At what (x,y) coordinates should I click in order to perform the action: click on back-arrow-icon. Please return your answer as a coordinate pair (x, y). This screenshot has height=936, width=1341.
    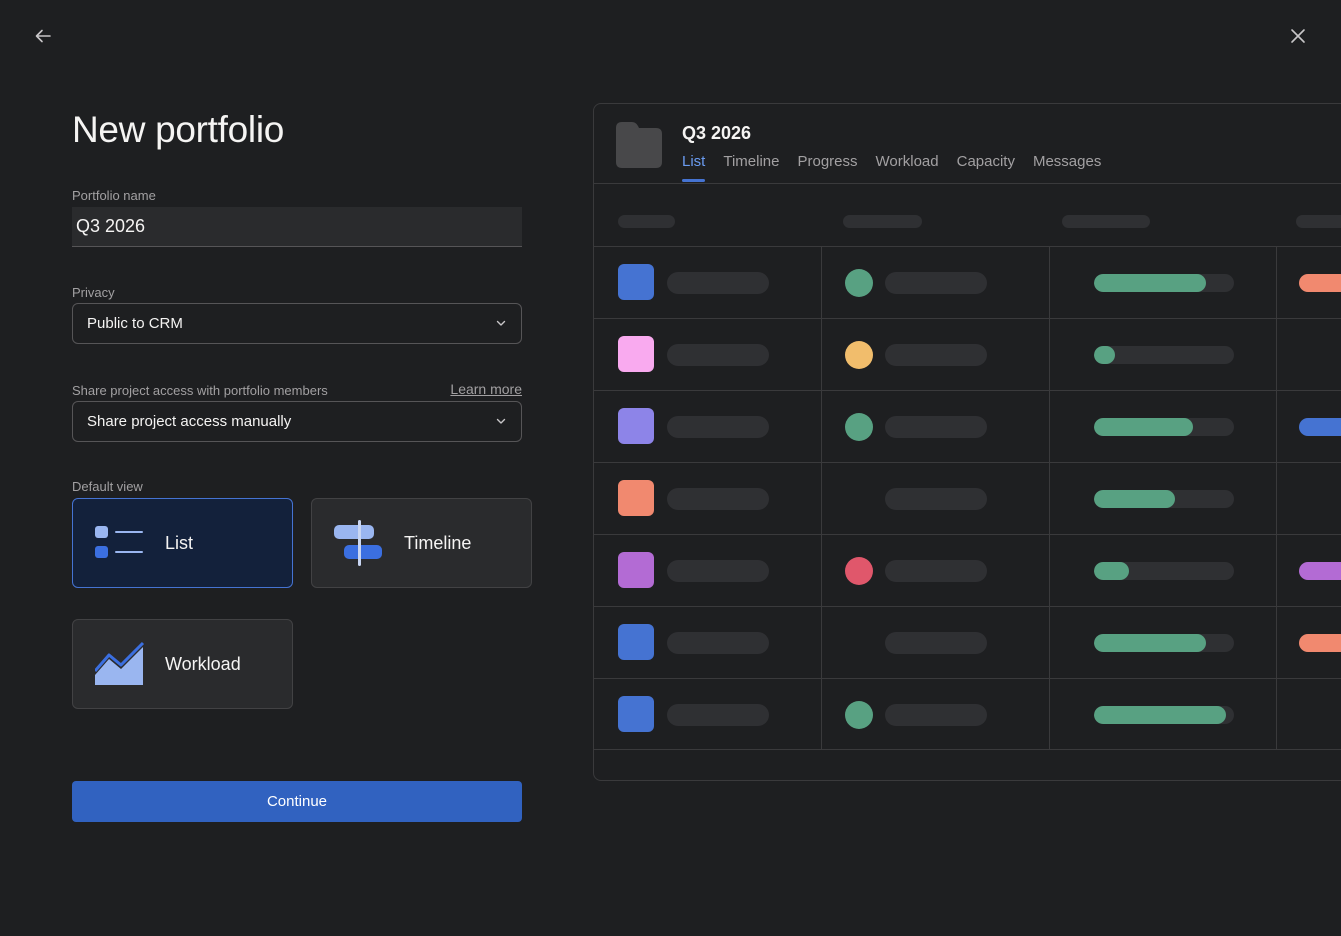
    Looking at the image, I should click on (43, 36).